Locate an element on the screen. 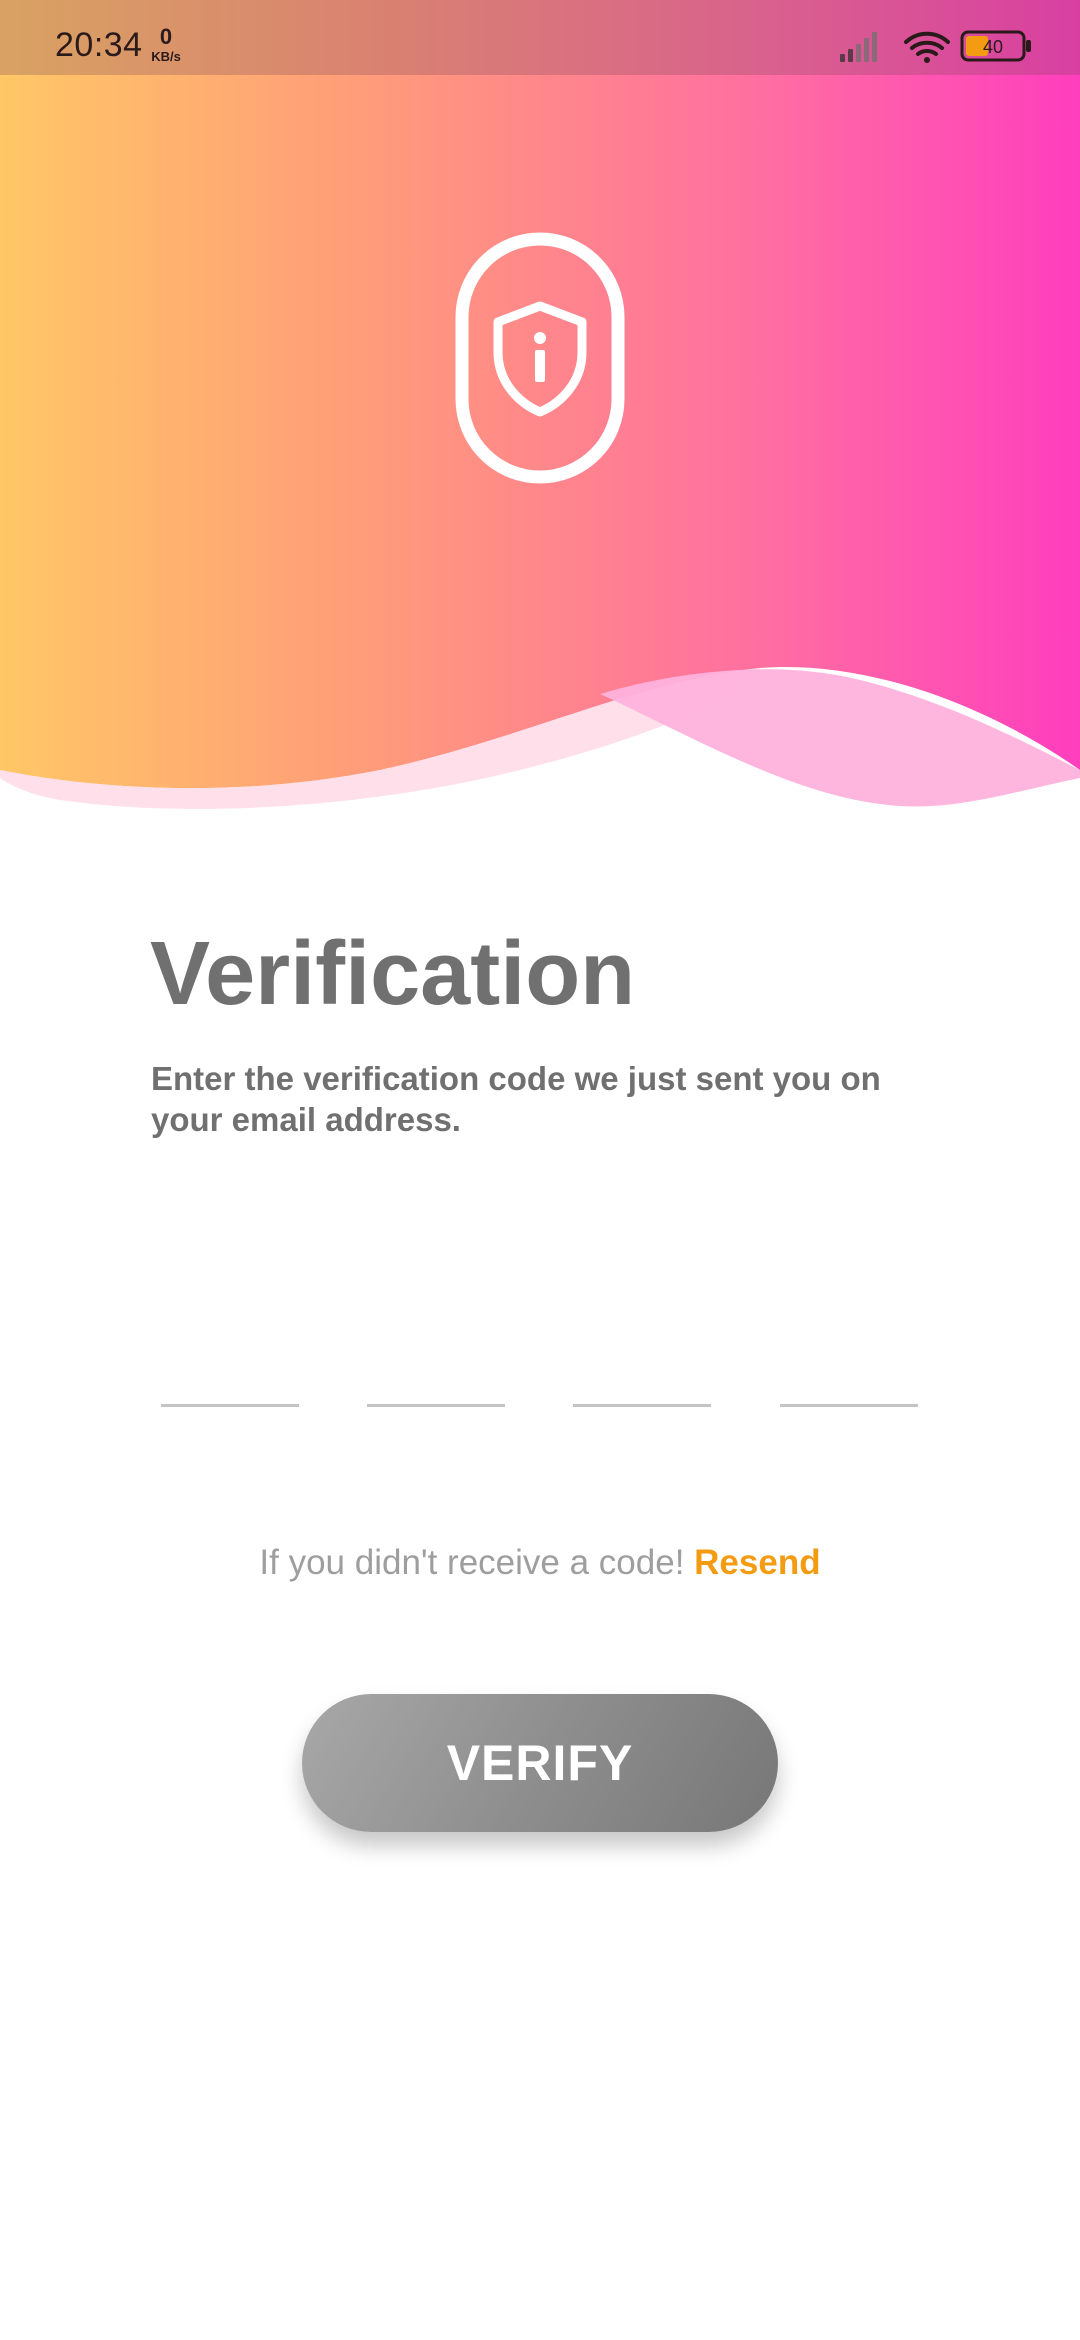  status-icons: 40 is located at coordinates (935, 46).